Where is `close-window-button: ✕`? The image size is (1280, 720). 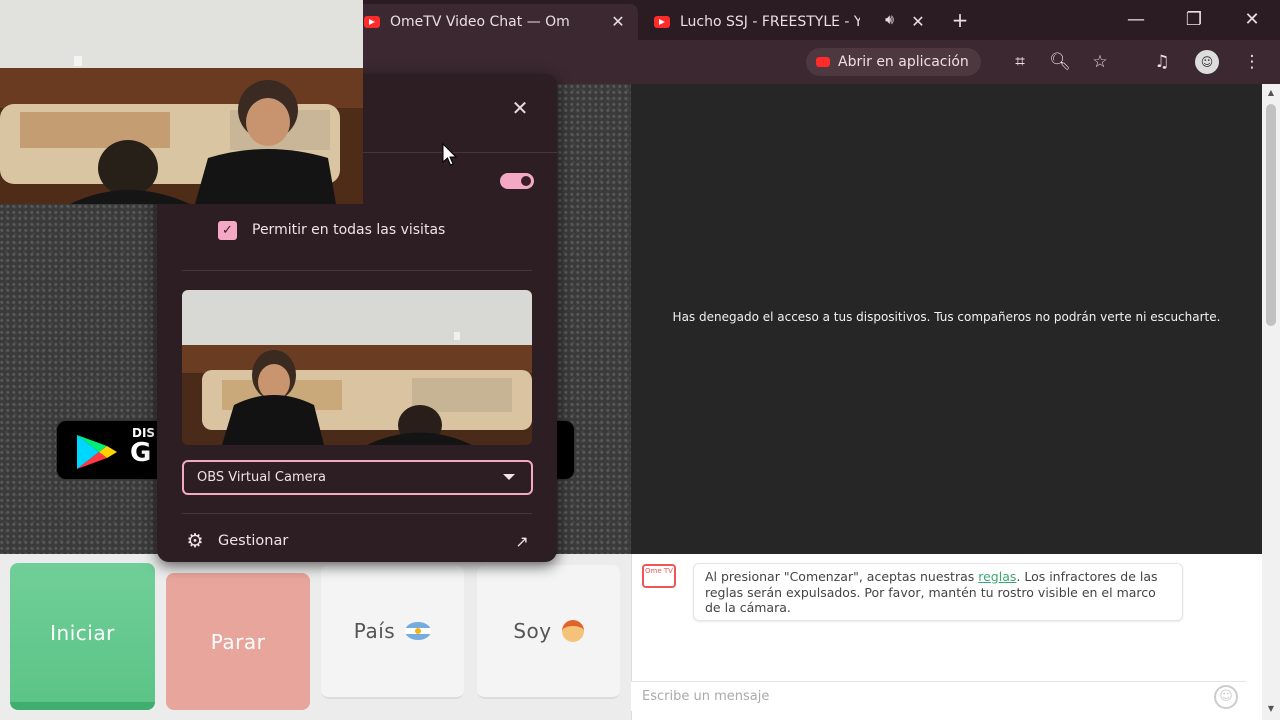
close-window-button: ✕ is located at coordinates (1252, 20).